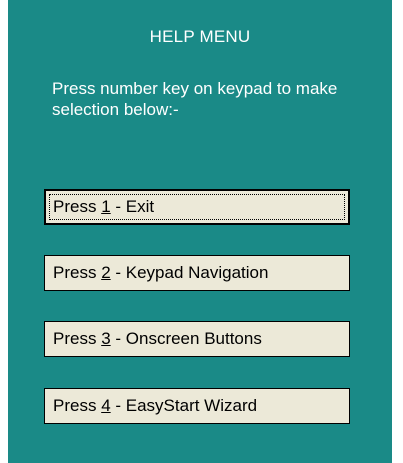 This screenshot has width=403, height=463. I want to click on shortcut-key: 1, so click(106, 206).